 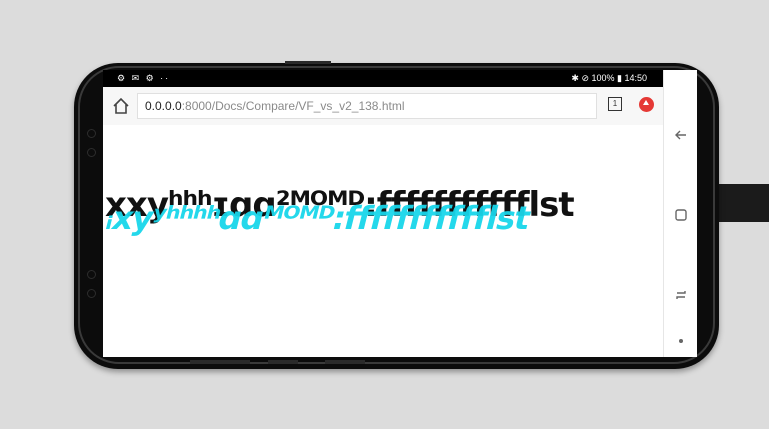 What do you see at coordinates (283, 362) in the screenshot?
I see `bixby-button` at bounding box center [283, 362].